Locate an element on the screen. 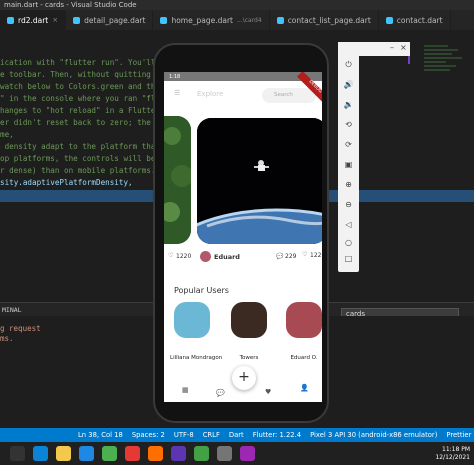  status-eol: CRLF is located at coordinates (211, 435).